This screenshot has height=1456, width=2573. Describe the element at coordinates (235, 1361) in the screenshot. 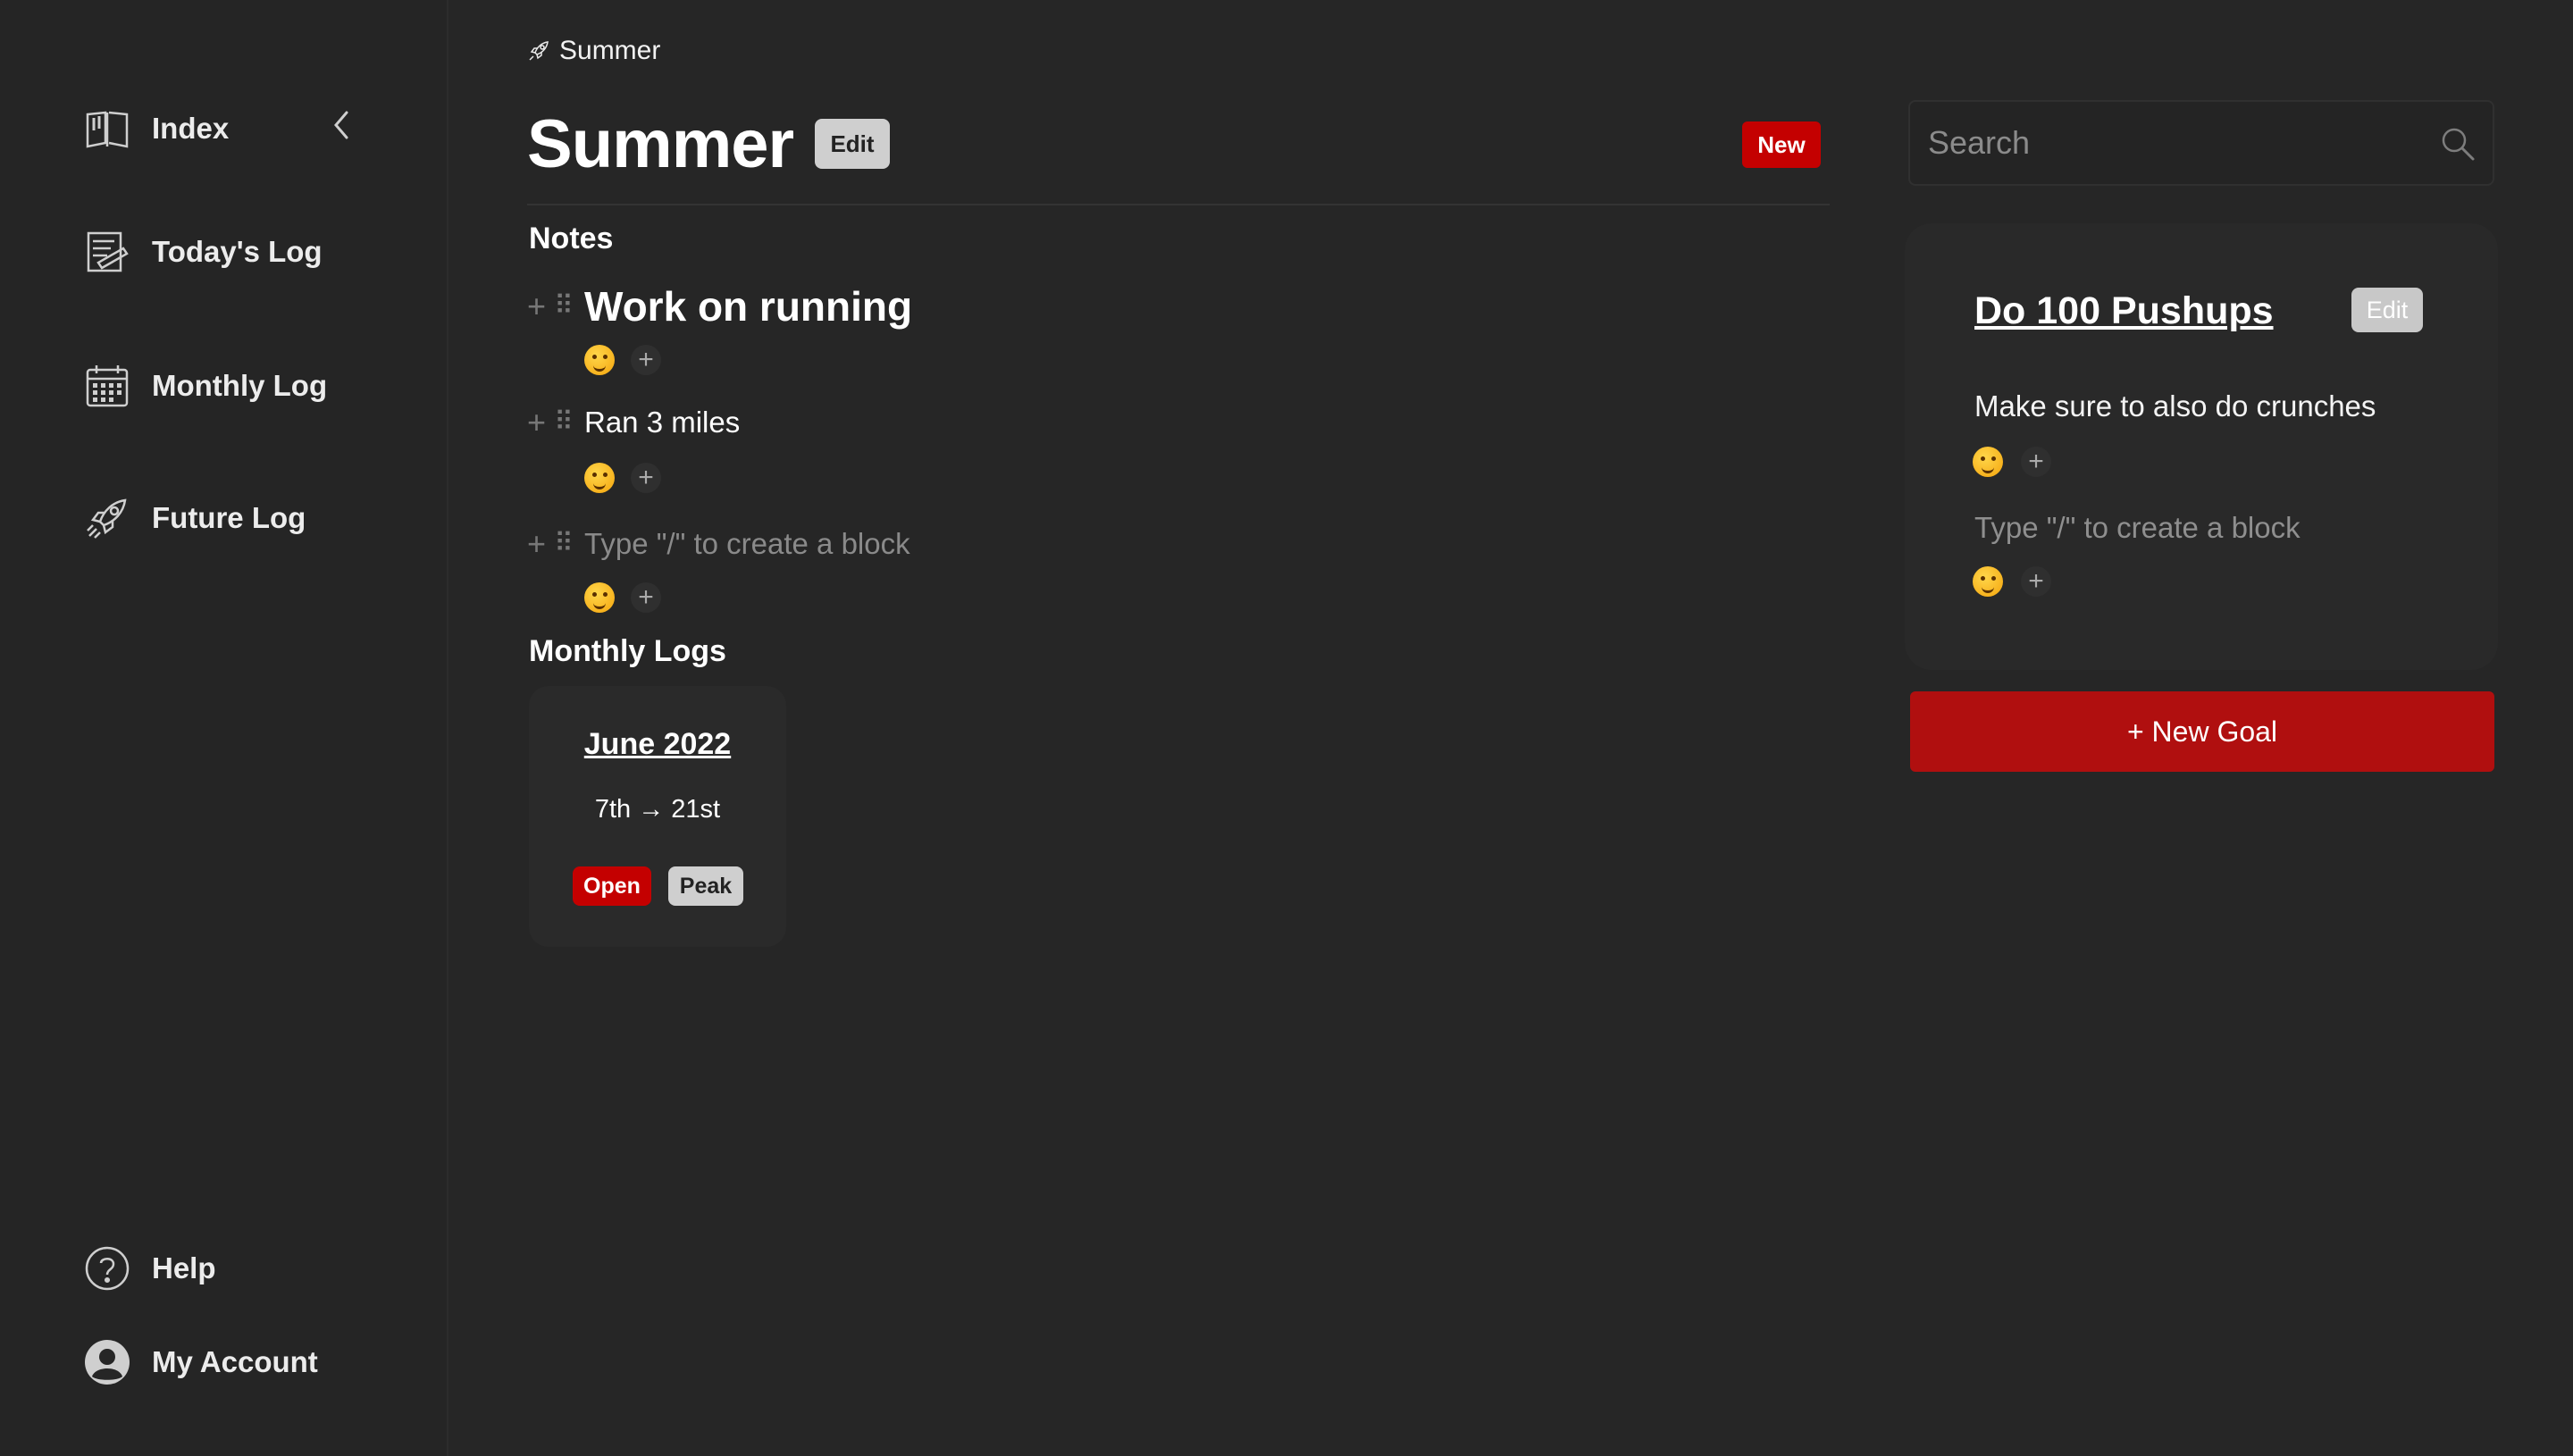

I see `sidebar-item-label: My Account` at that location.